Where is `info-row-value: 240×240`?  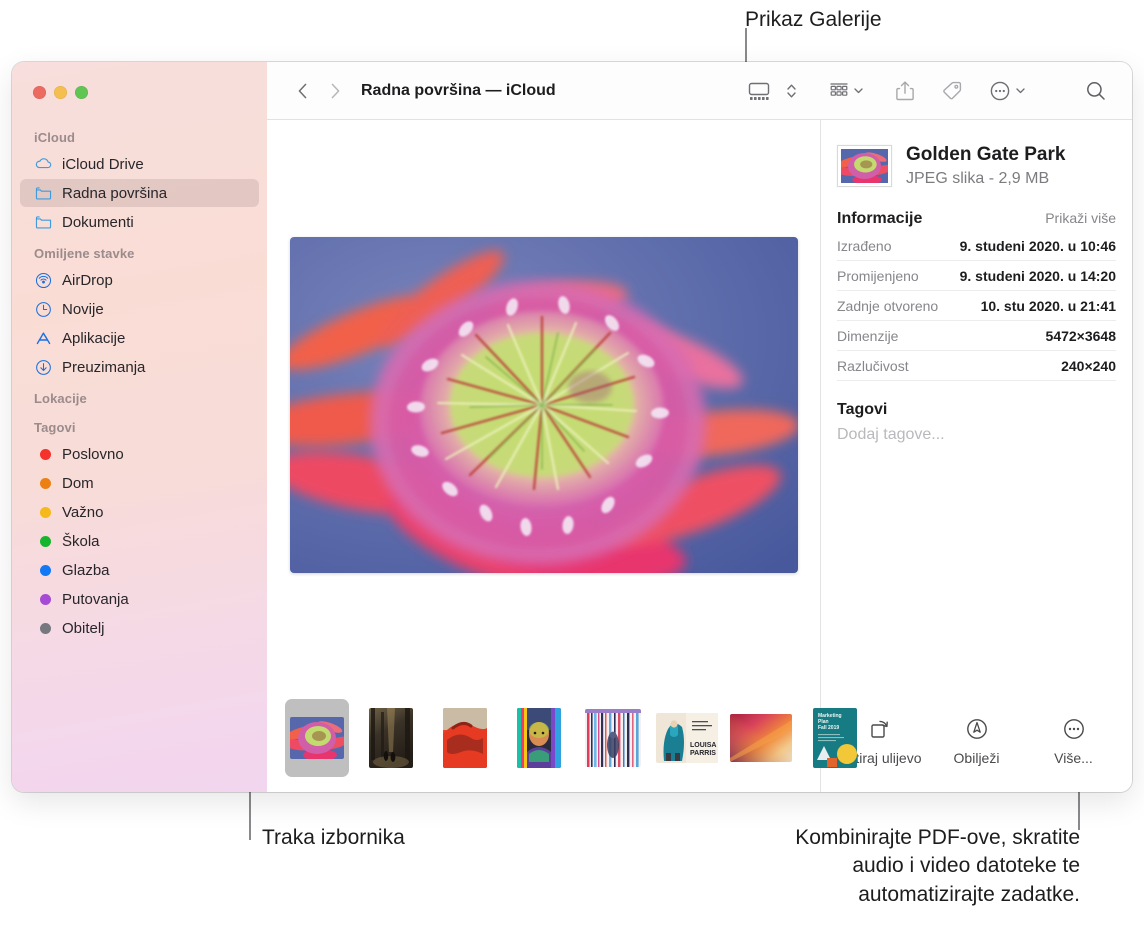 info-row-value: 240×240 is located at coordinates (1088, 365).